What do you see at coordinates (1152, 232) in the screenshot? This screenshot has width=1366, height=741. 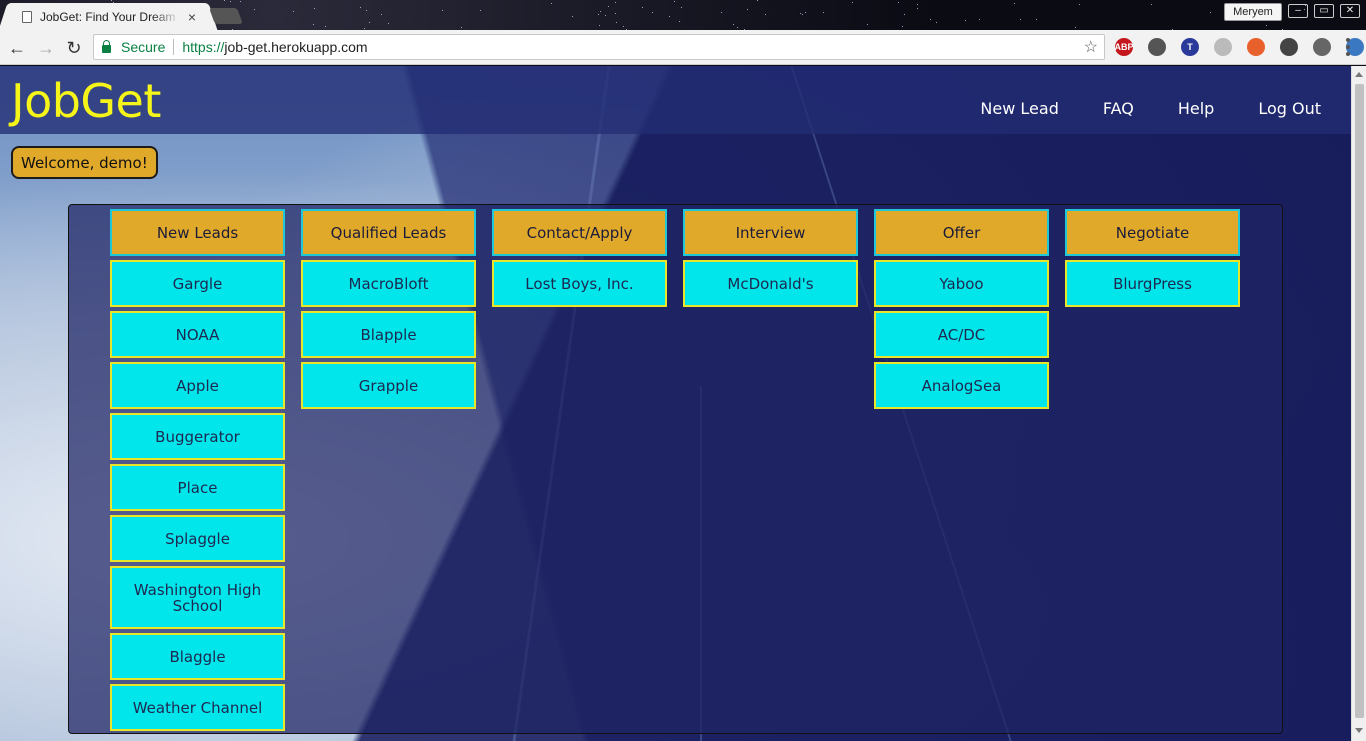 I see `column-header: Negotiate` at bounding box center [1152, 232].